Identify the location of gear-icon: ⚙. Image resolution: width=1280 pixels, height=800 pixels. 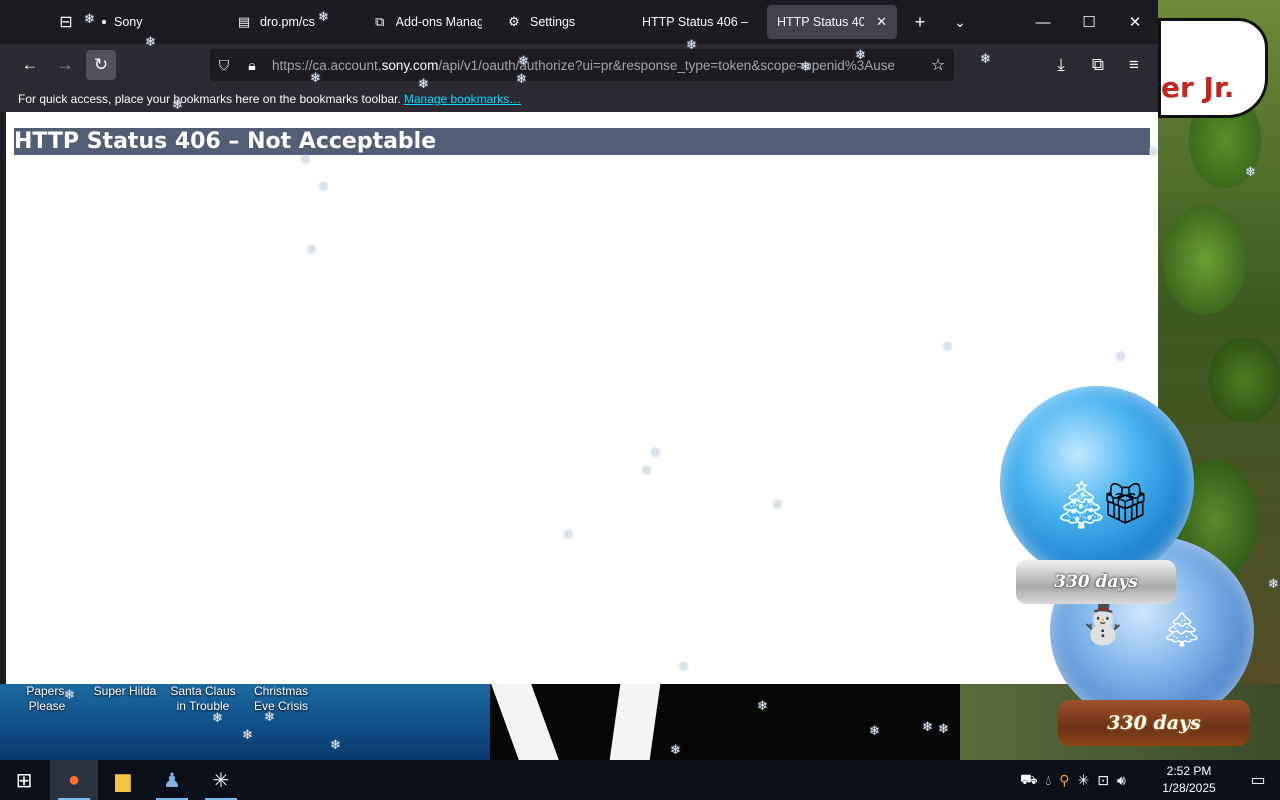
(514, 21).